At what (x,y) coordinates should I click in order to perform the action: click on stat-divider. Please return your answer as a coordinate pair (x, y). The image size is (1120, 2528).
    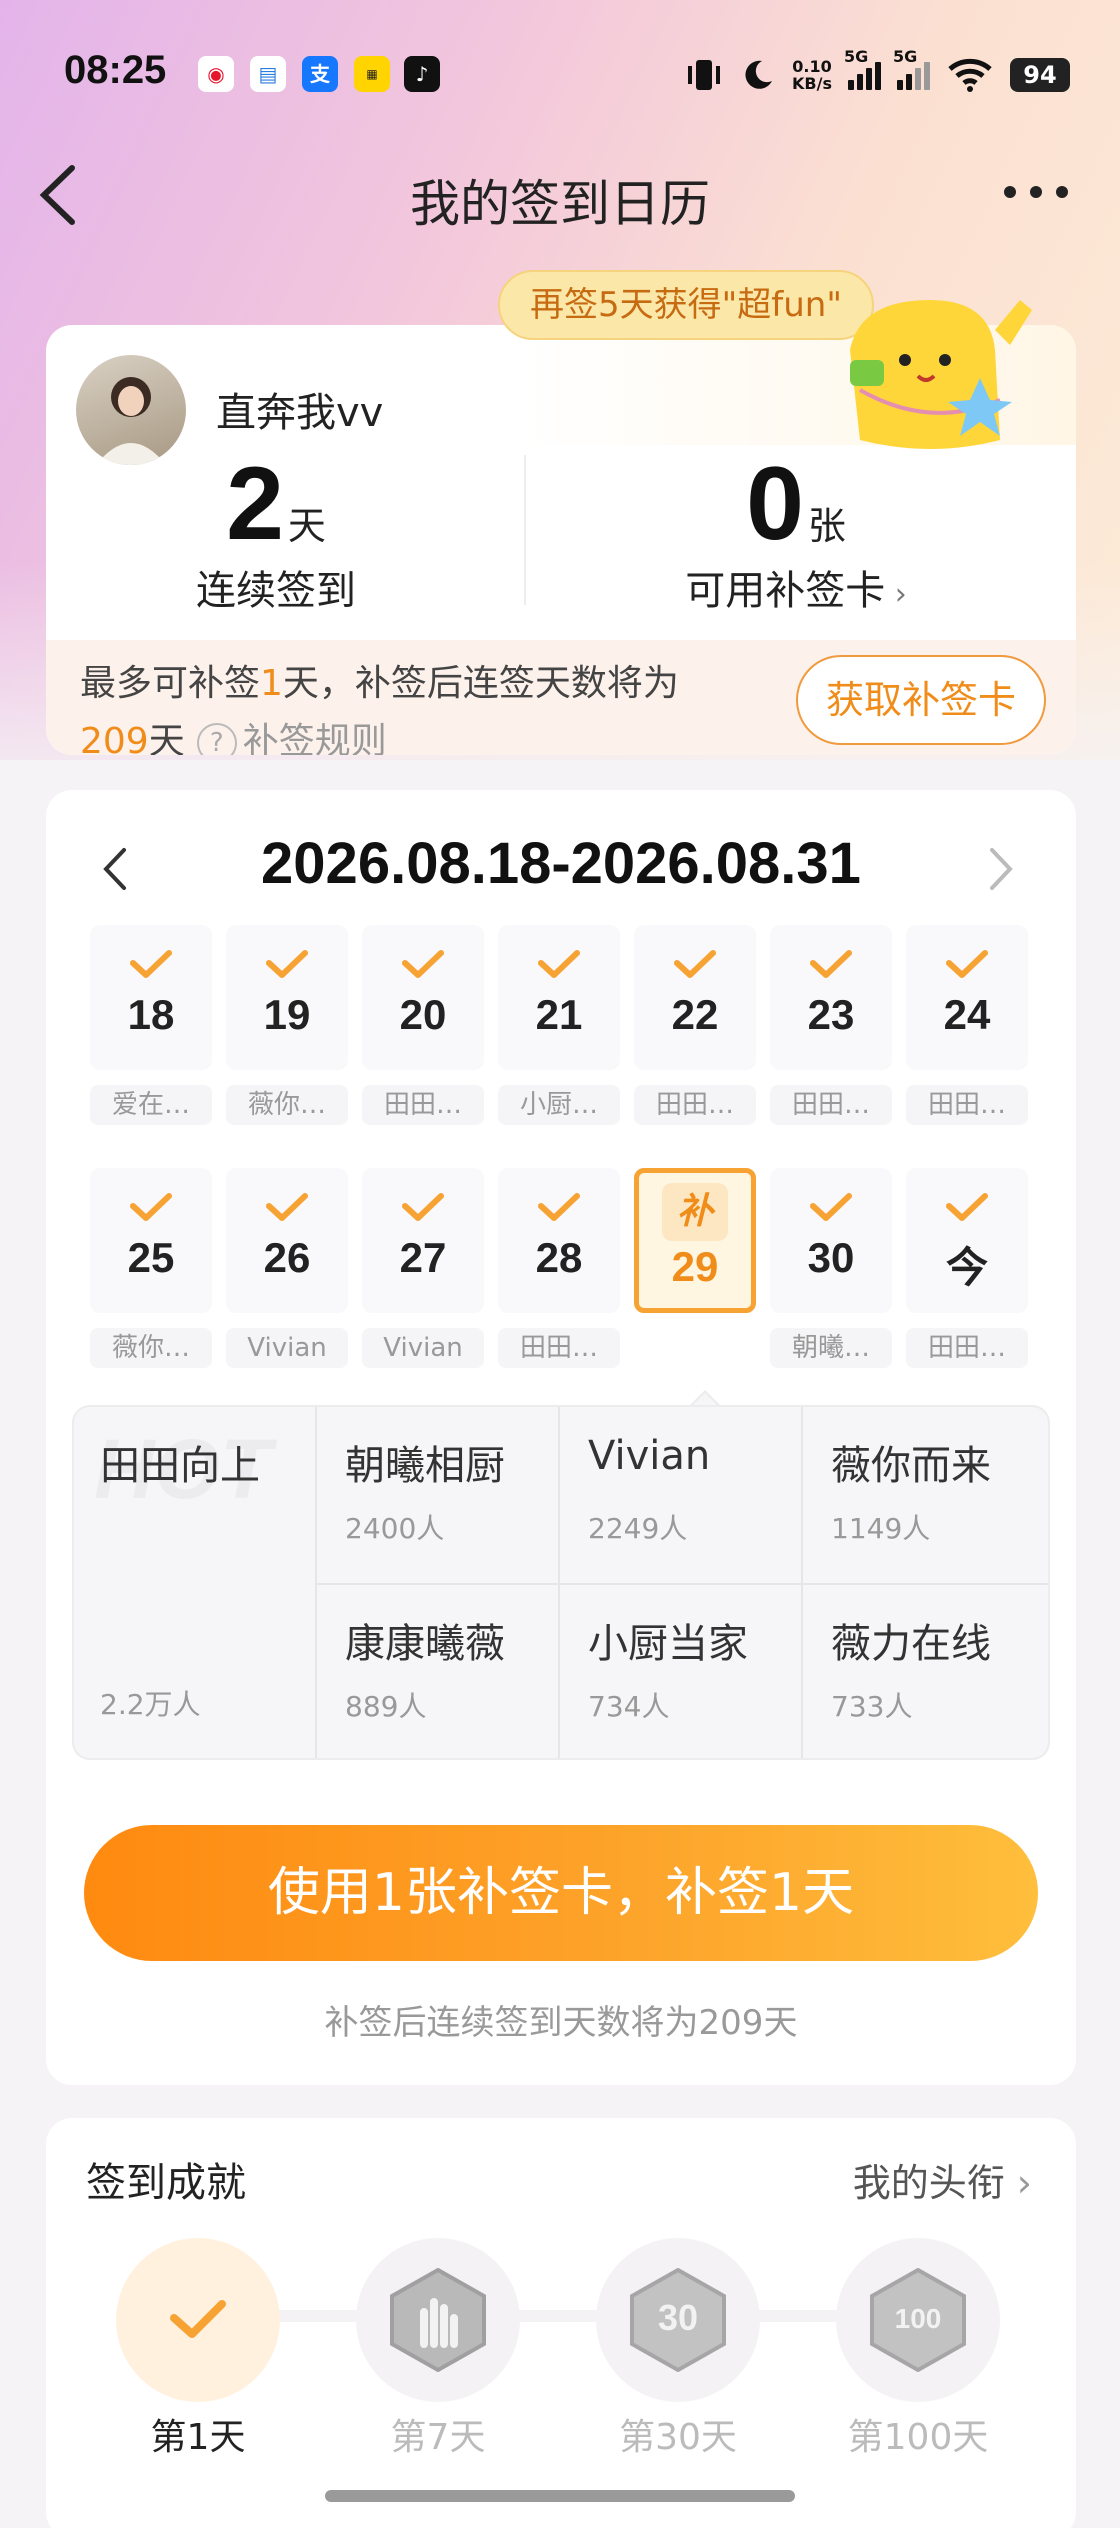
    Looking at the image, I should click on (525, 530).